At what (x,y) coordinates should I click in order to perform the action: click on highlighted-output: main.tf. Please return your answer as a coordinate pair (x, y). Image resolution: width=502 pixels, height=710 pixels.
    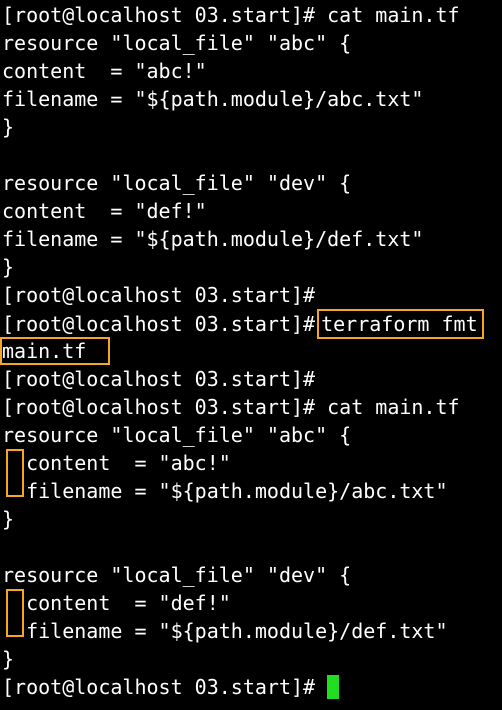
    Looking at the image, I should click on (55, 351).